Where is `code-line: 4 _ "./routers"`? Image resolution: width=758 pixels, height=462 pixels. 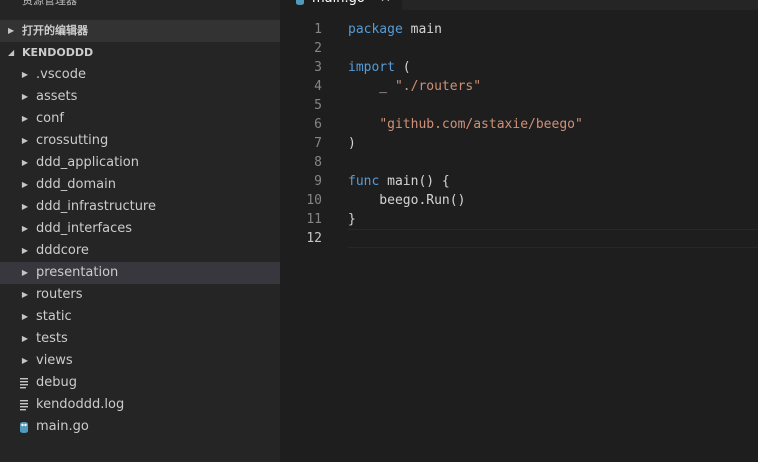 code-line: 4 _ "./routers" is located at coordinates (519, 86).